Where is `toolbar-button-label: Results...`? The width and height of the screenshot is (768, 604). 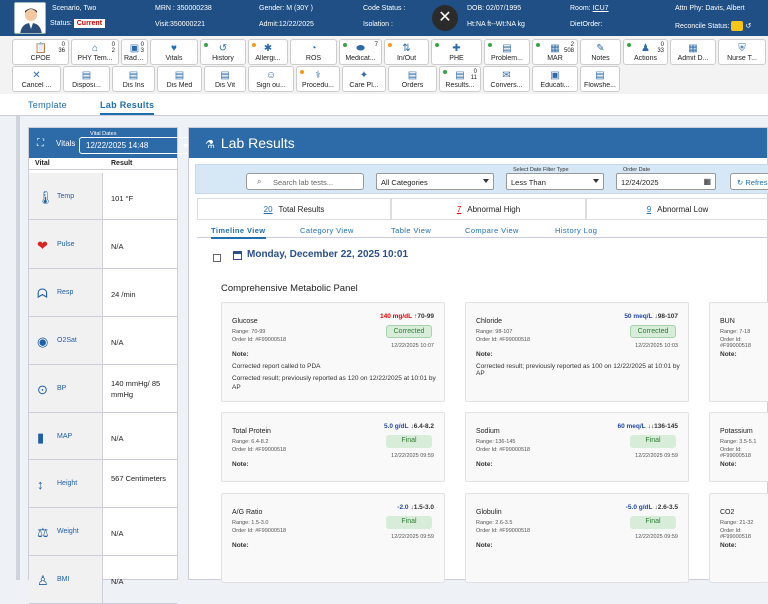 toolbar-button-label: Results... is located at coordinates (460, 85).